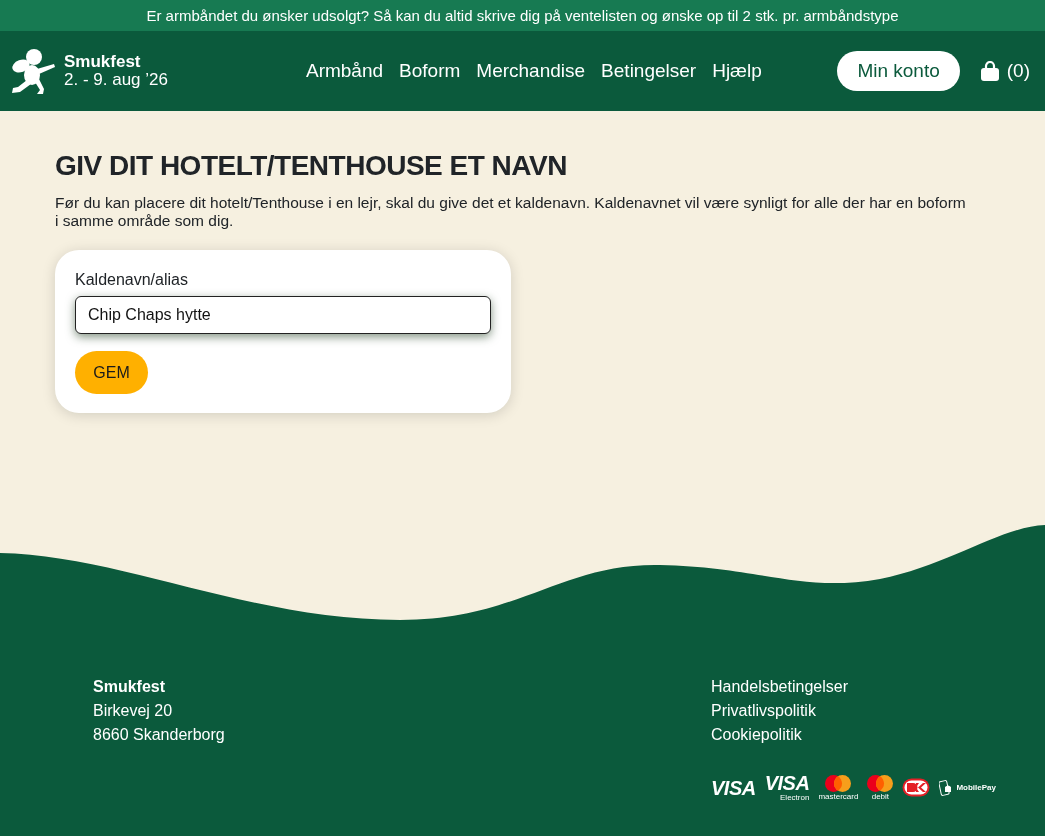 The height and width of the screenshot is (836, 1045). What do you see at coordinates (511, 212) in the screenshot?
I see `intro-text: Før du kan placere dit hotelt/Tenthouse i en lejr, skal du give det et kaldenavn. Kaldenavnet vil være synligt for alle der har en boform i samme område som dig.` at bounding box center [511, 212].